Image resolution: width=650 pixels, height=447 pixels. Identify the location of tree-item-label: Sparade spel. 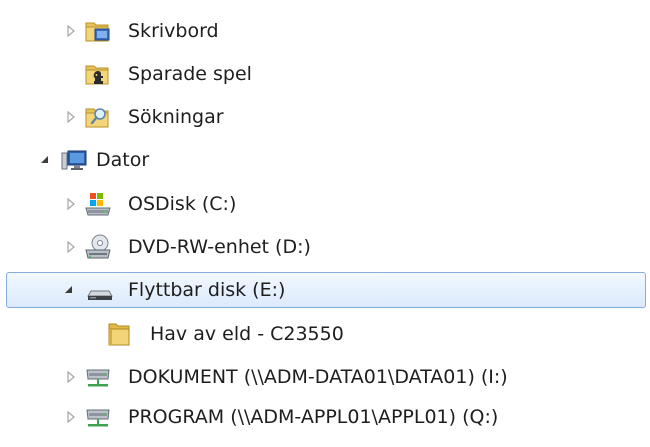
(190, 74).